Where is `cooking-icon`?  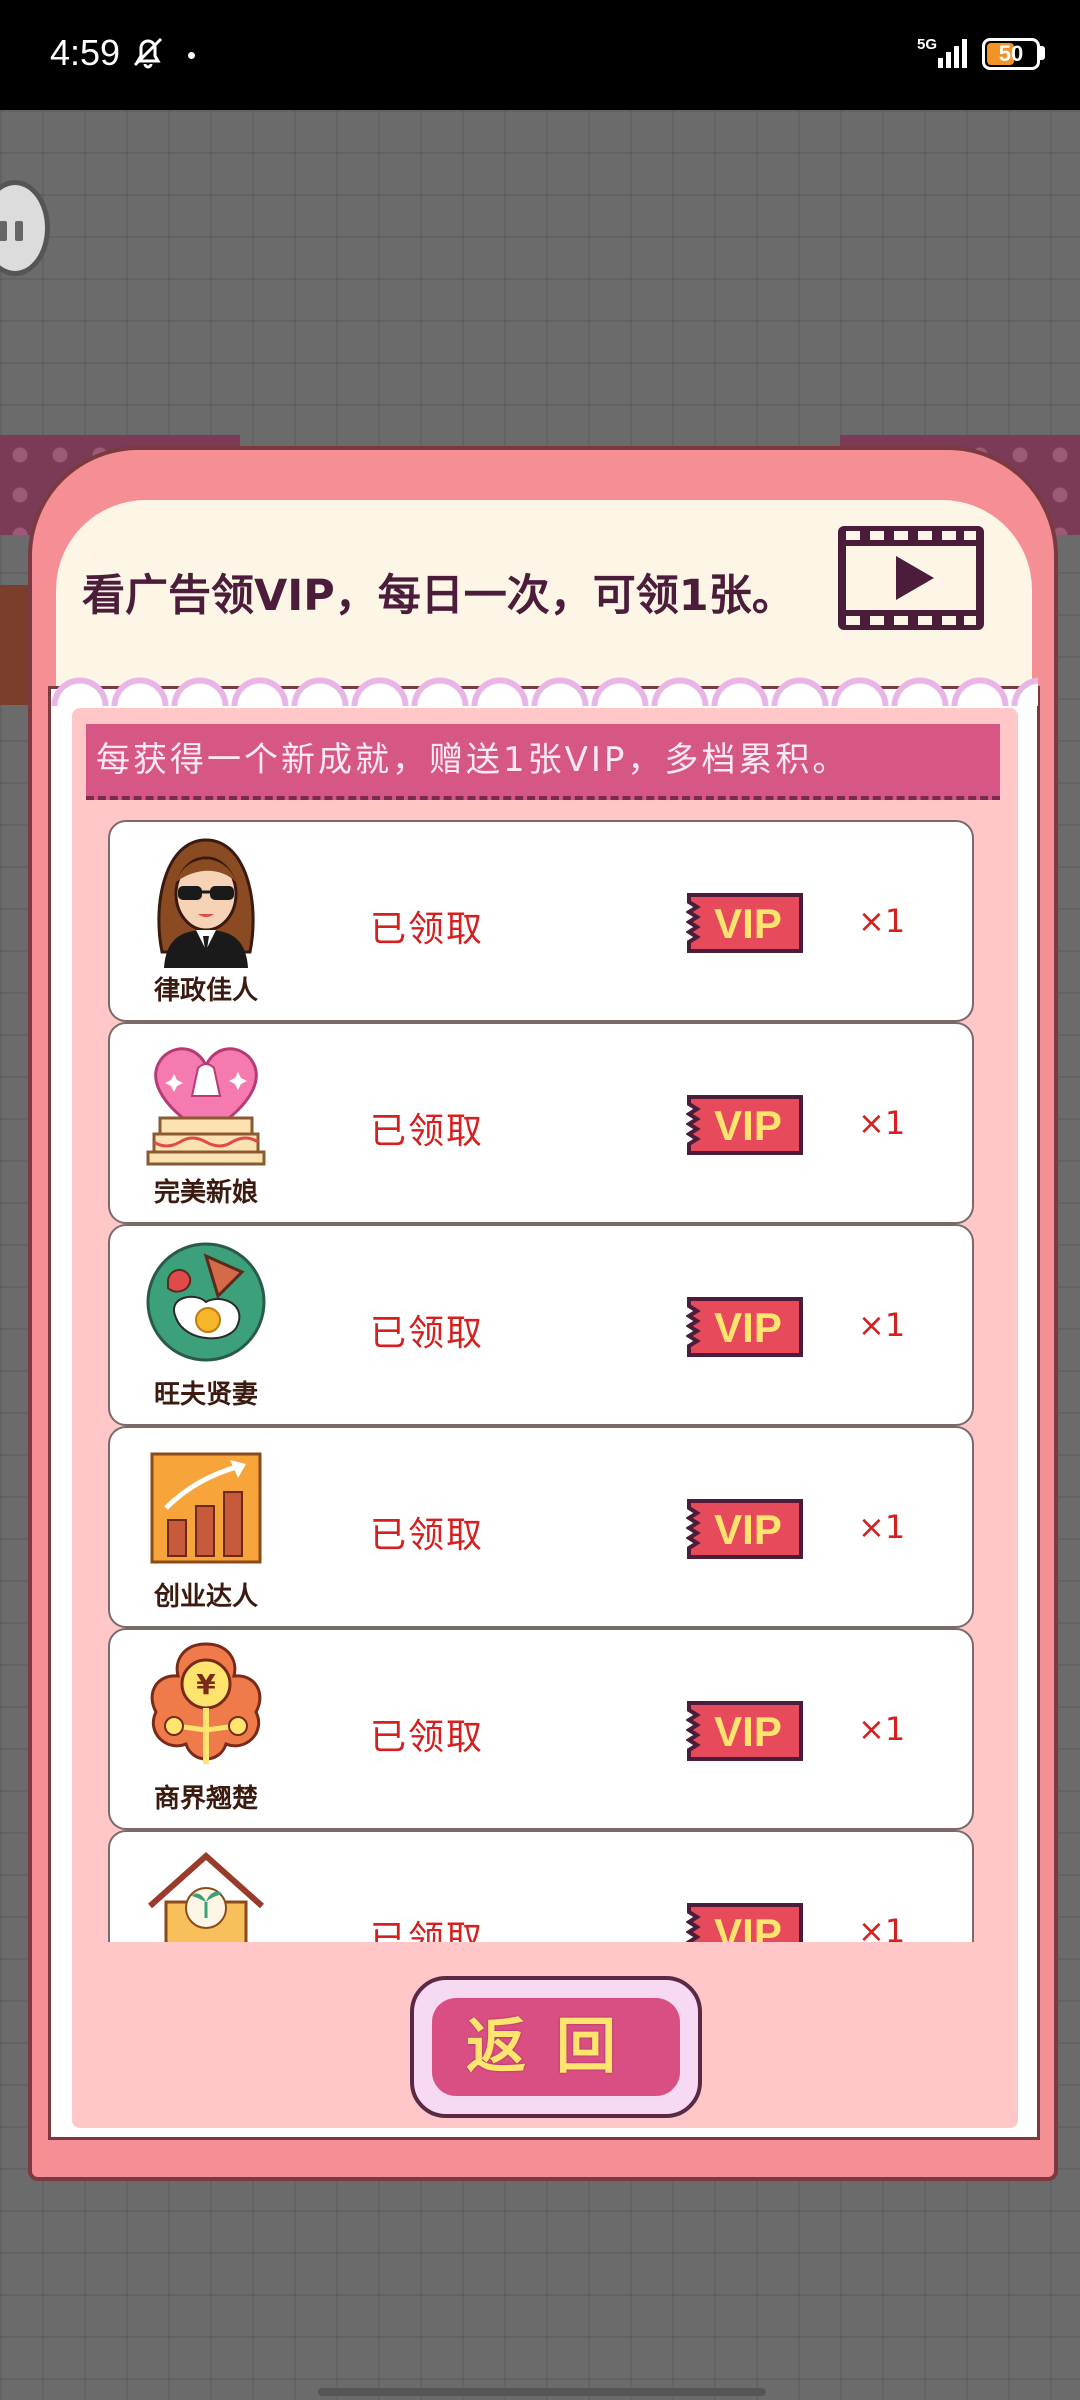 cooking-icon is located at coordinates (206, 1302).